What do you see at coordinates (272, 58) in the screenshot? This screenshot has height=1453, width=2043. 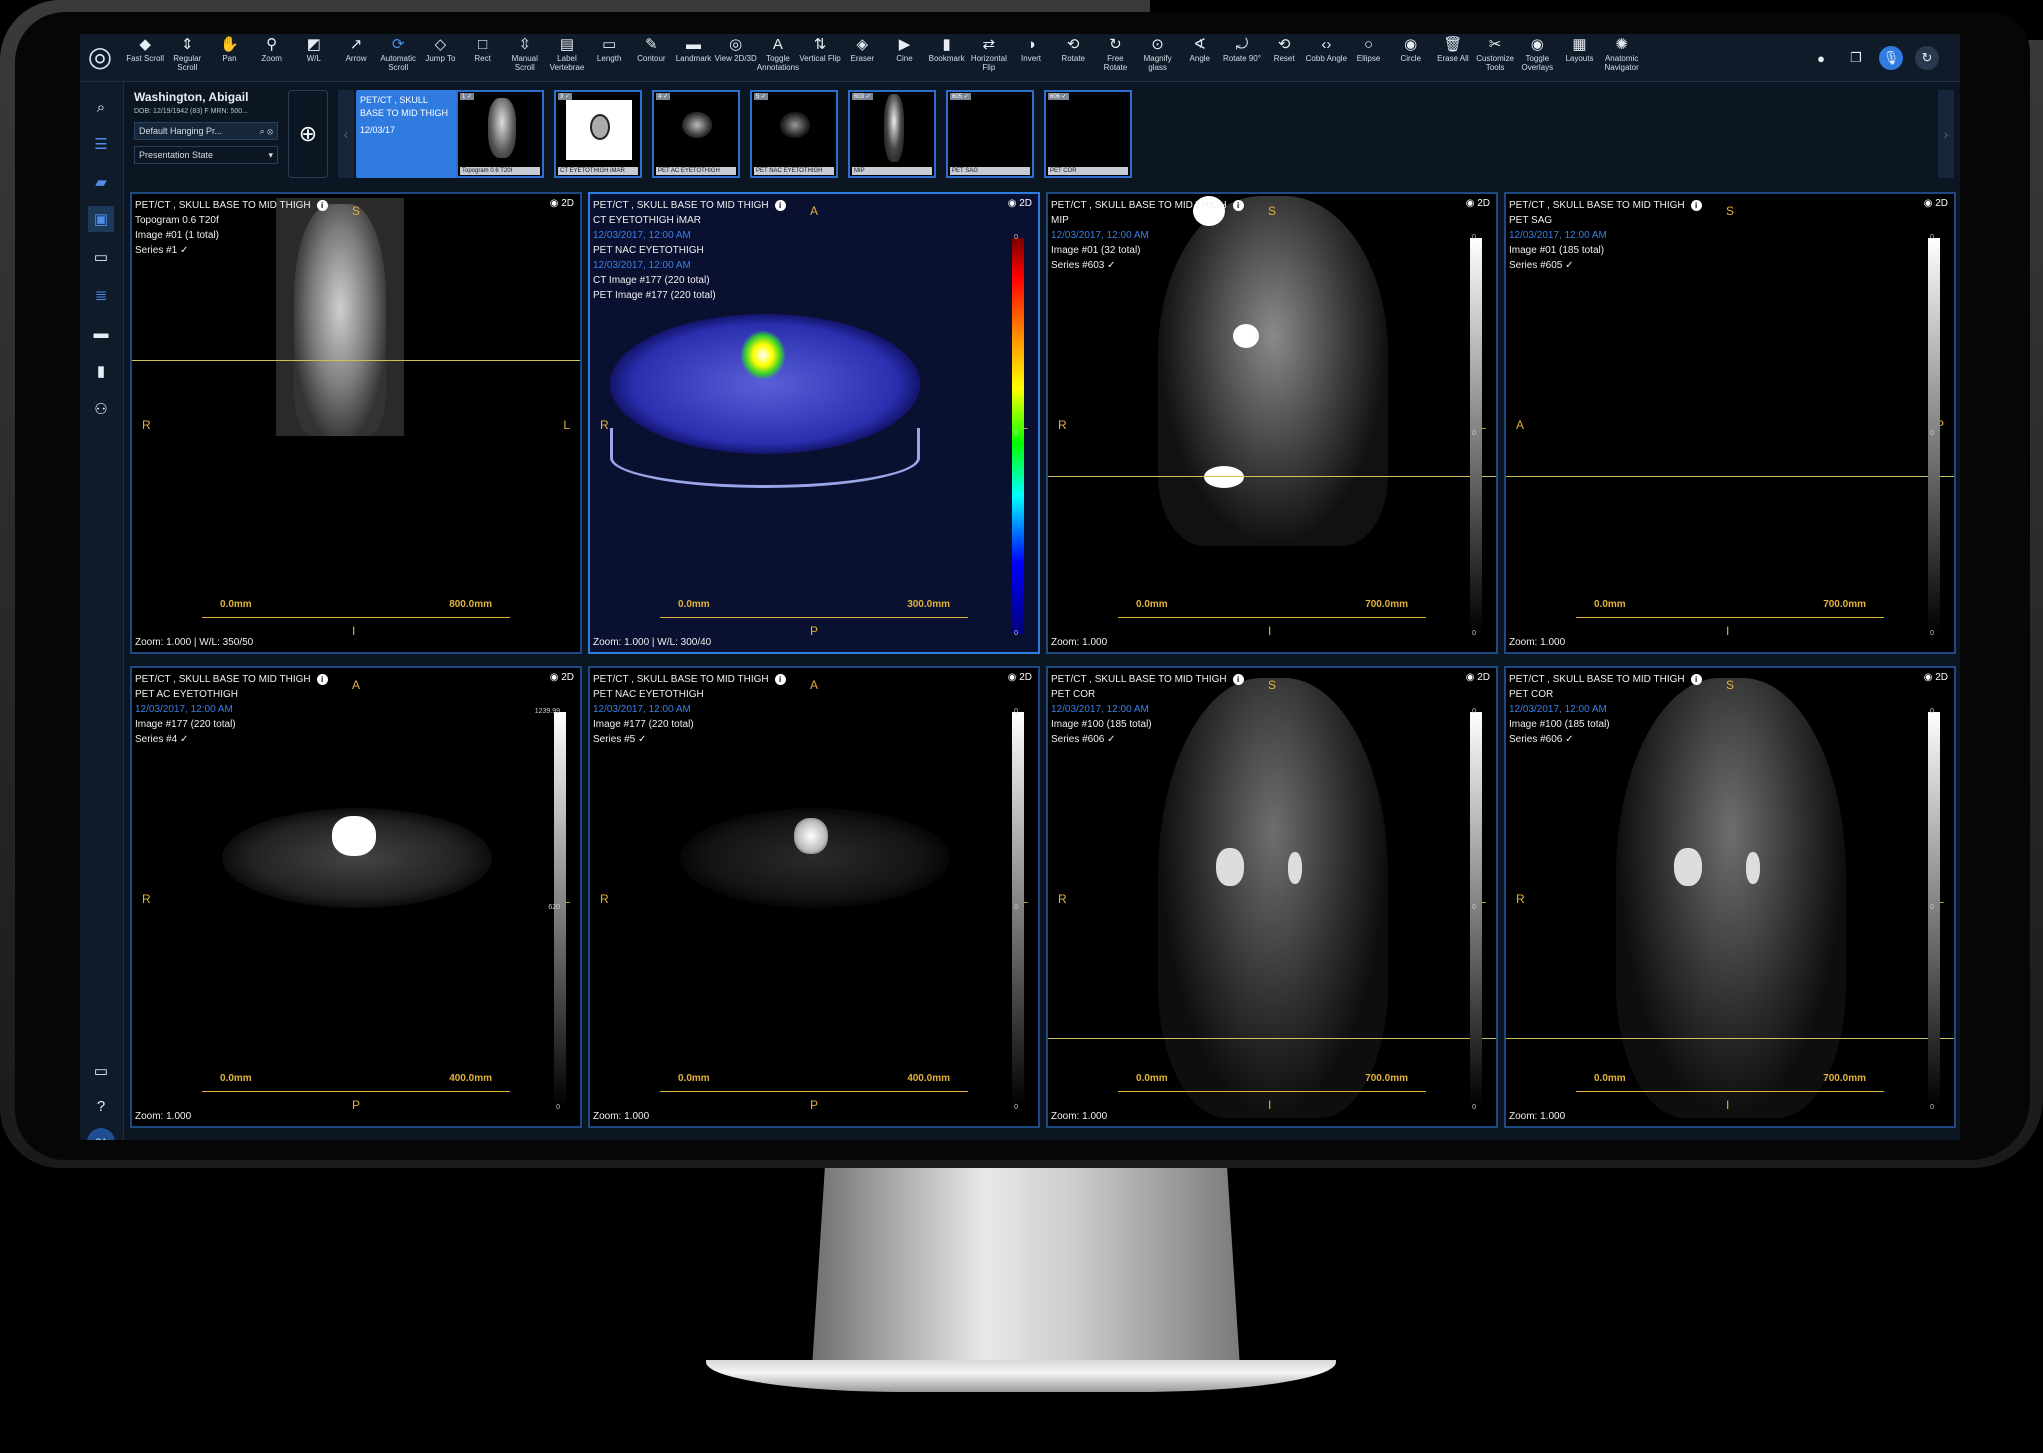 I see `tool-zoom: ⚲ Zoom` at bounding box center [272, 58].